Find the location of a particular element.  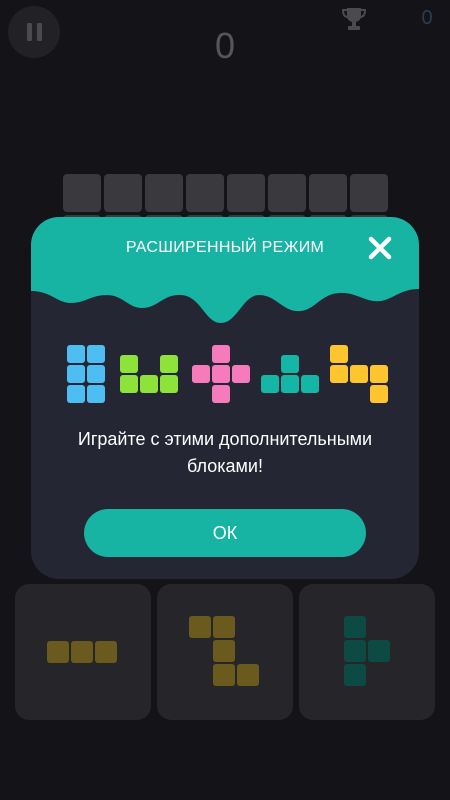

dialog-message-line: Играйте с этими дополнительными is located at coordinates (225, 439).